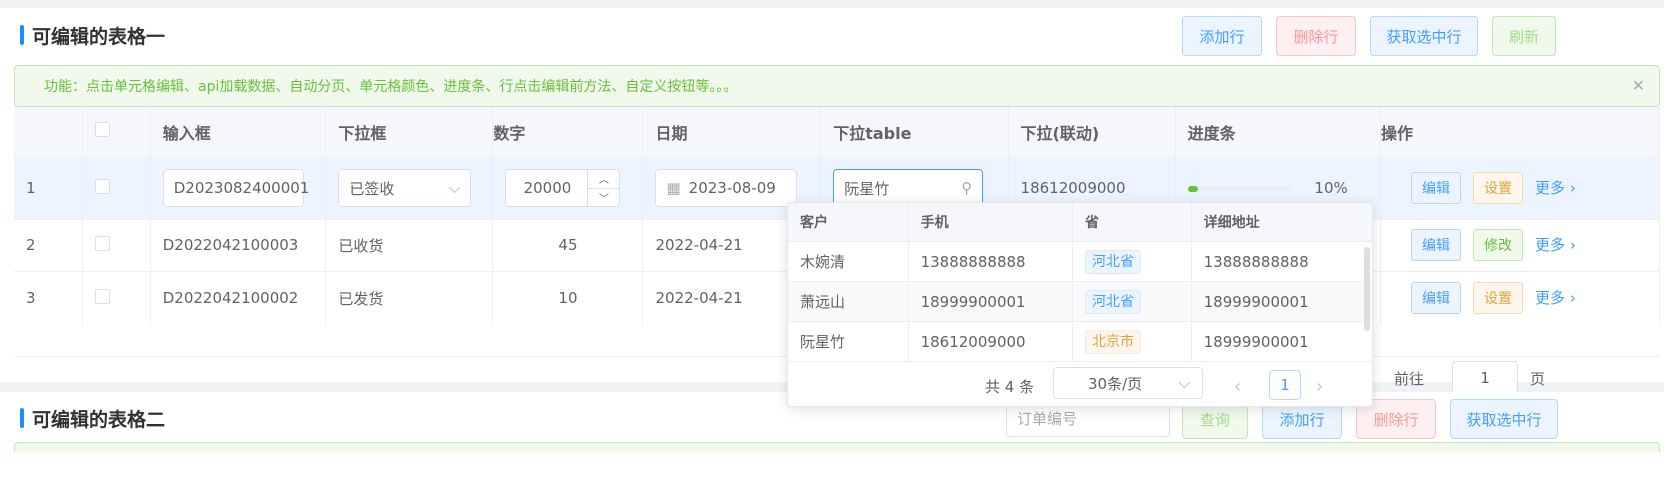 This screenshot has height=480, width=1664. I want to click on select-cell: 已发货, so click(409, 298).